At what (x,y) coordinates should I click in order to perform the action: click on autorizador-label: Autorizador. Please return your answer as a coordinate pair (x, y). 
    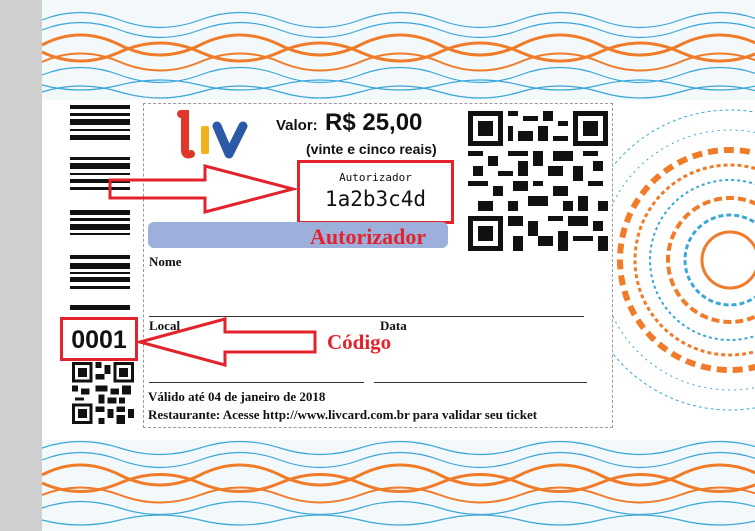
    Looking at the image, I should click on (375, 177).